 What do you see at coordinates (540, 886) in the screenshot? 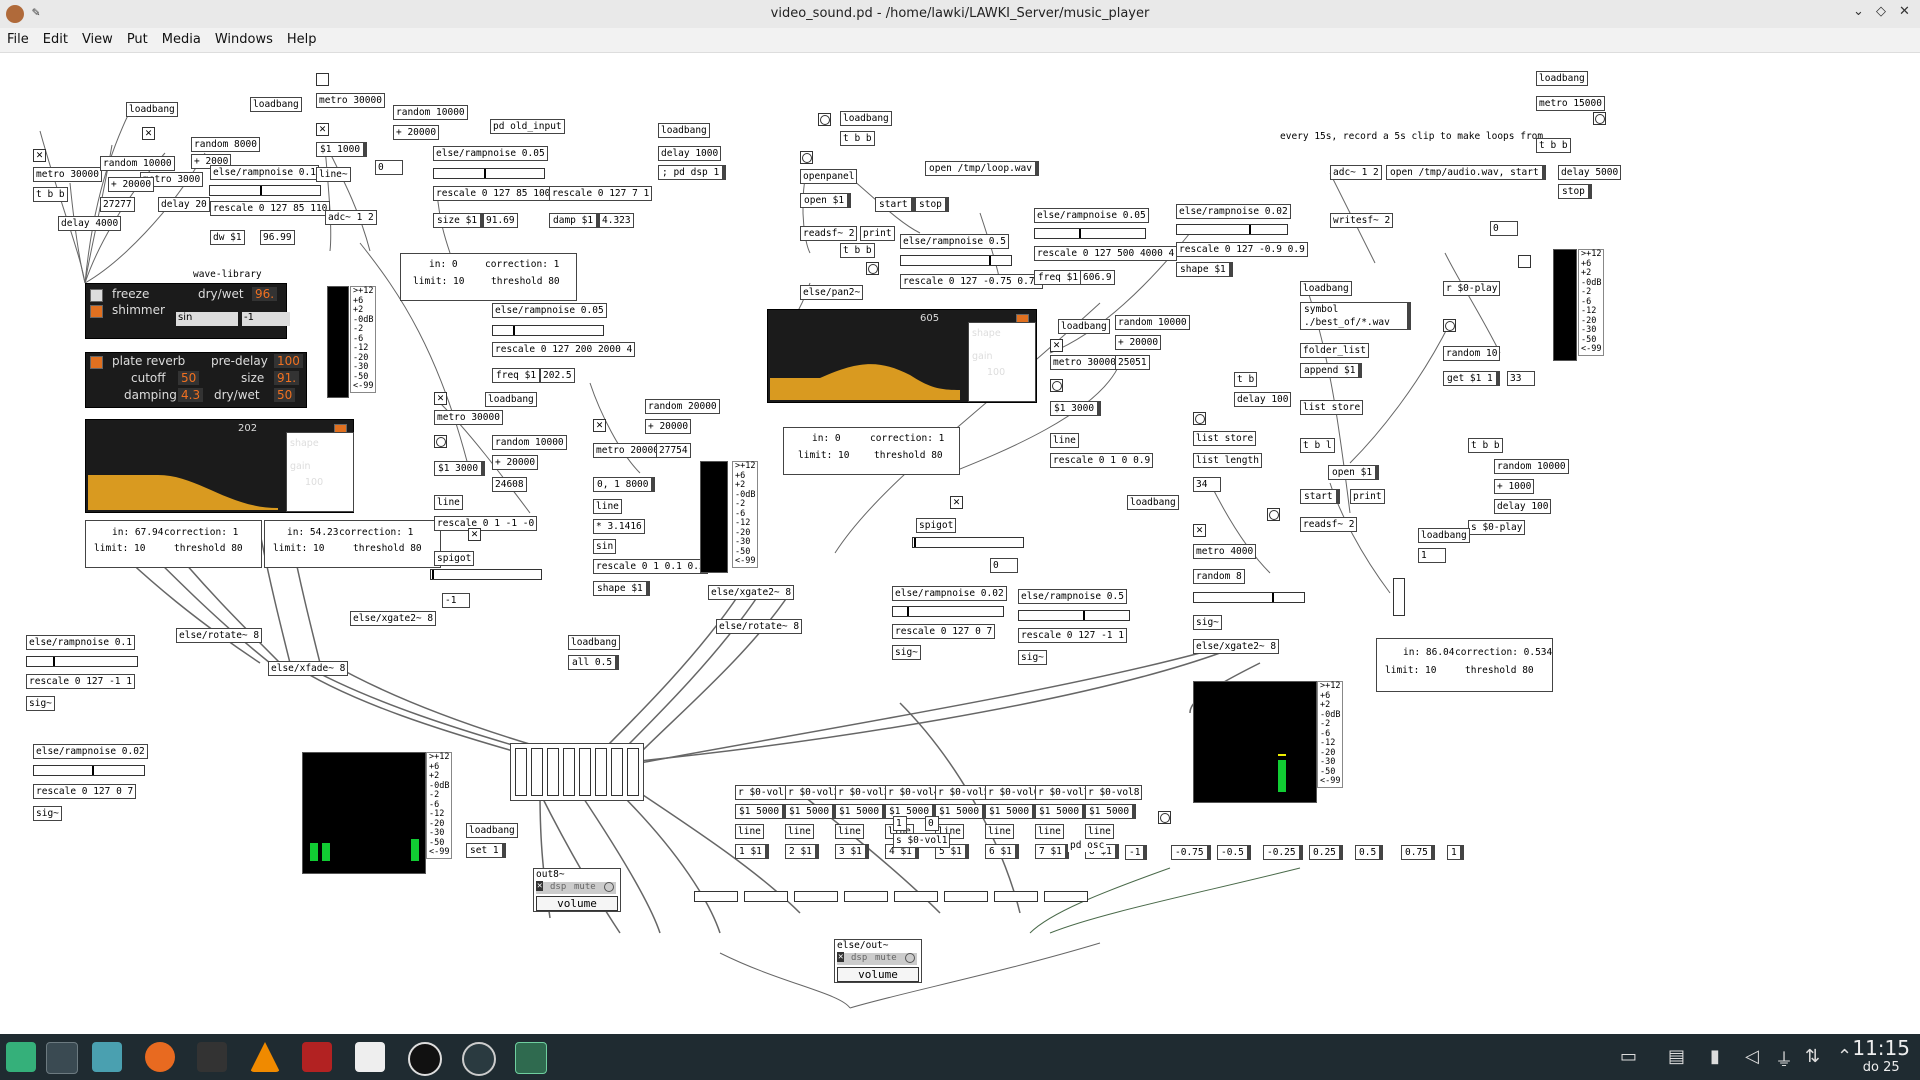
I see `dsp-toggle: ✕` at bounding box center [540, 886].